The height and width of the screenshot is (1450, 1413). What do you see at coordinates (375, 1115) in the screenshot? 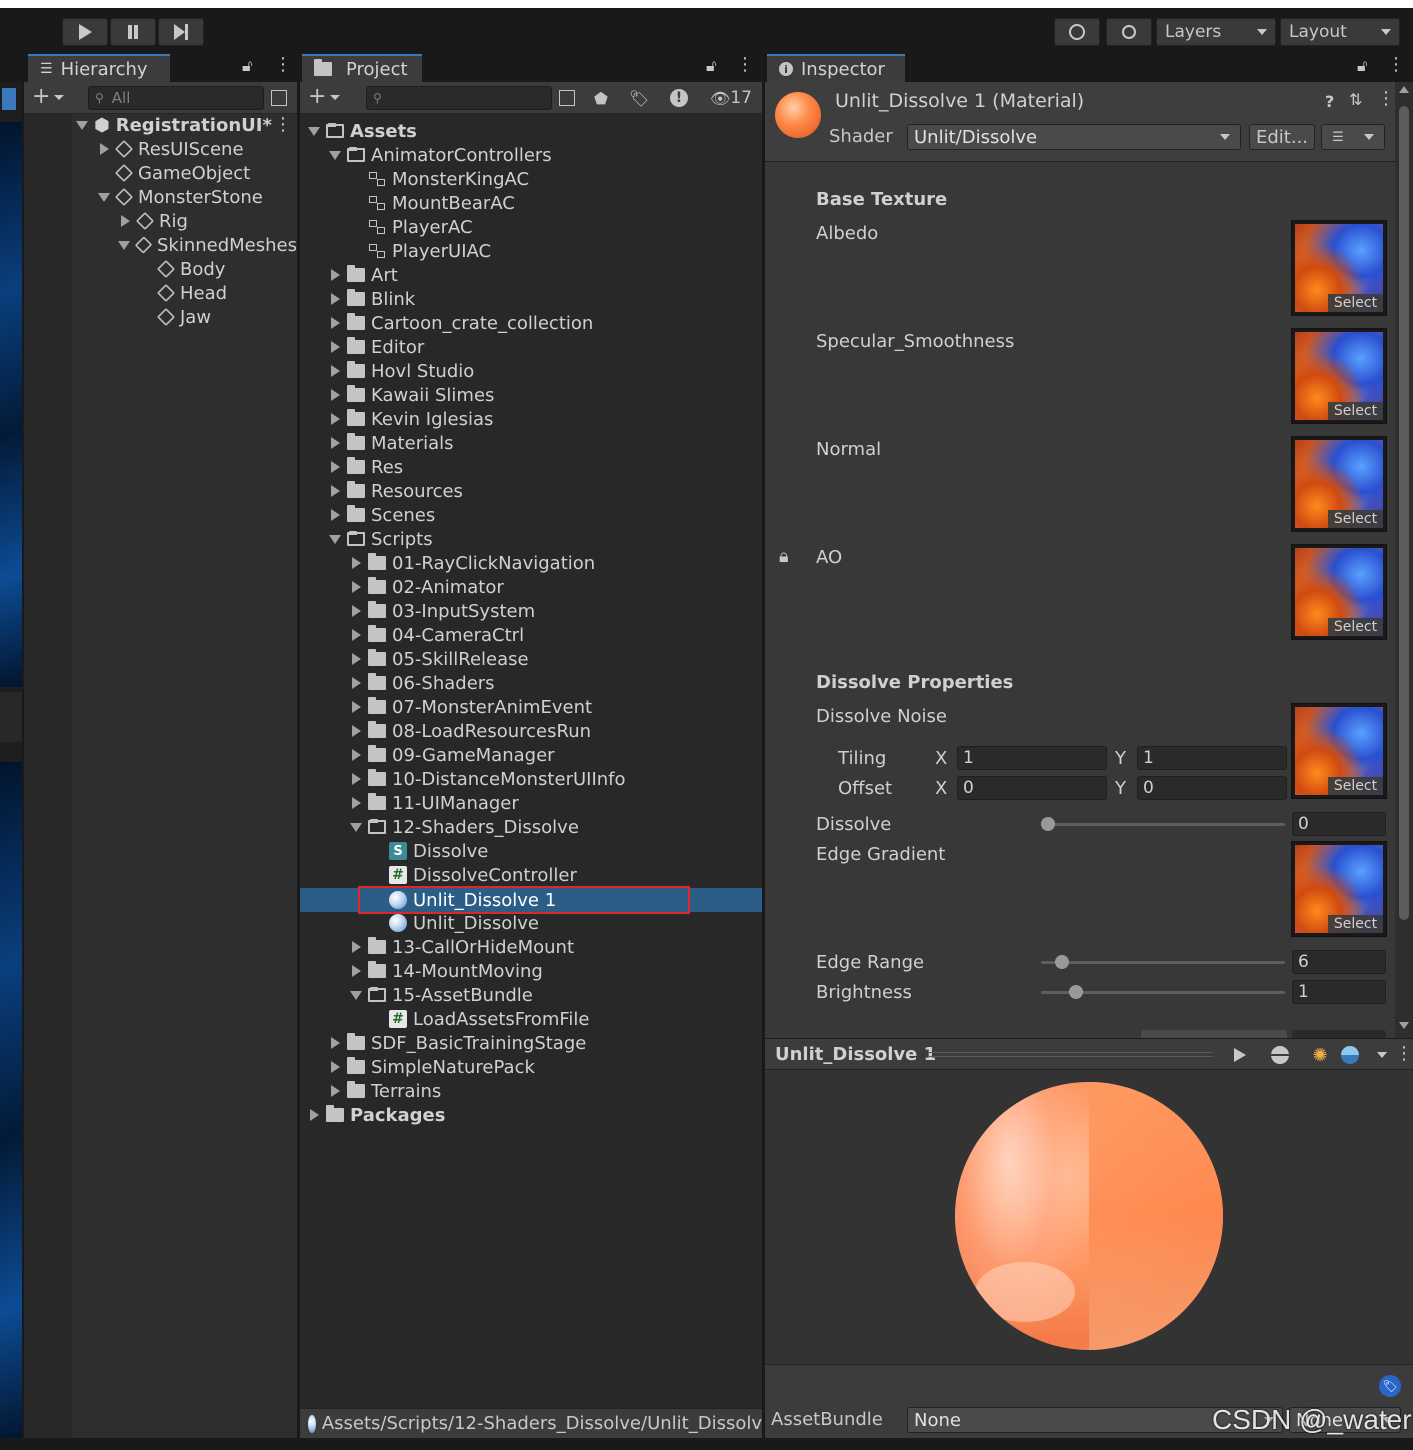
I see `tree-row-packages: Packages` at bounding box center [375, 1115].